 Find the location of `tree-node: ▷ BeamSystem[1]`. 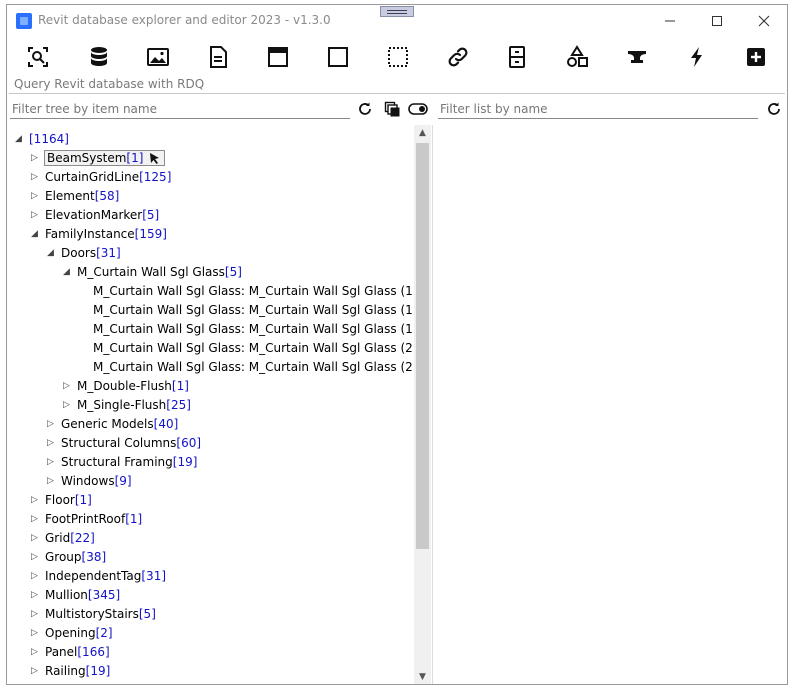

tree-node: ▷ BeamSystem[1] is located at coordinates (98, 158).